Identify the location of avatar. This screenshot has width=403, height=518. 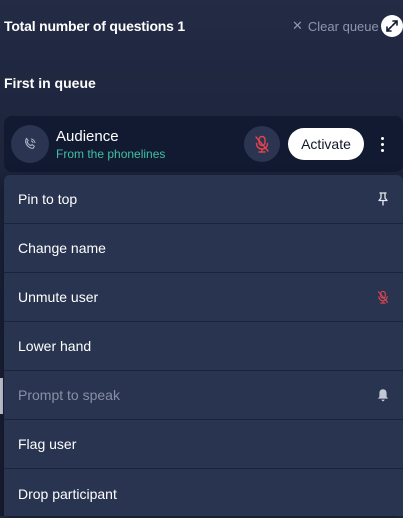
(30, 144).